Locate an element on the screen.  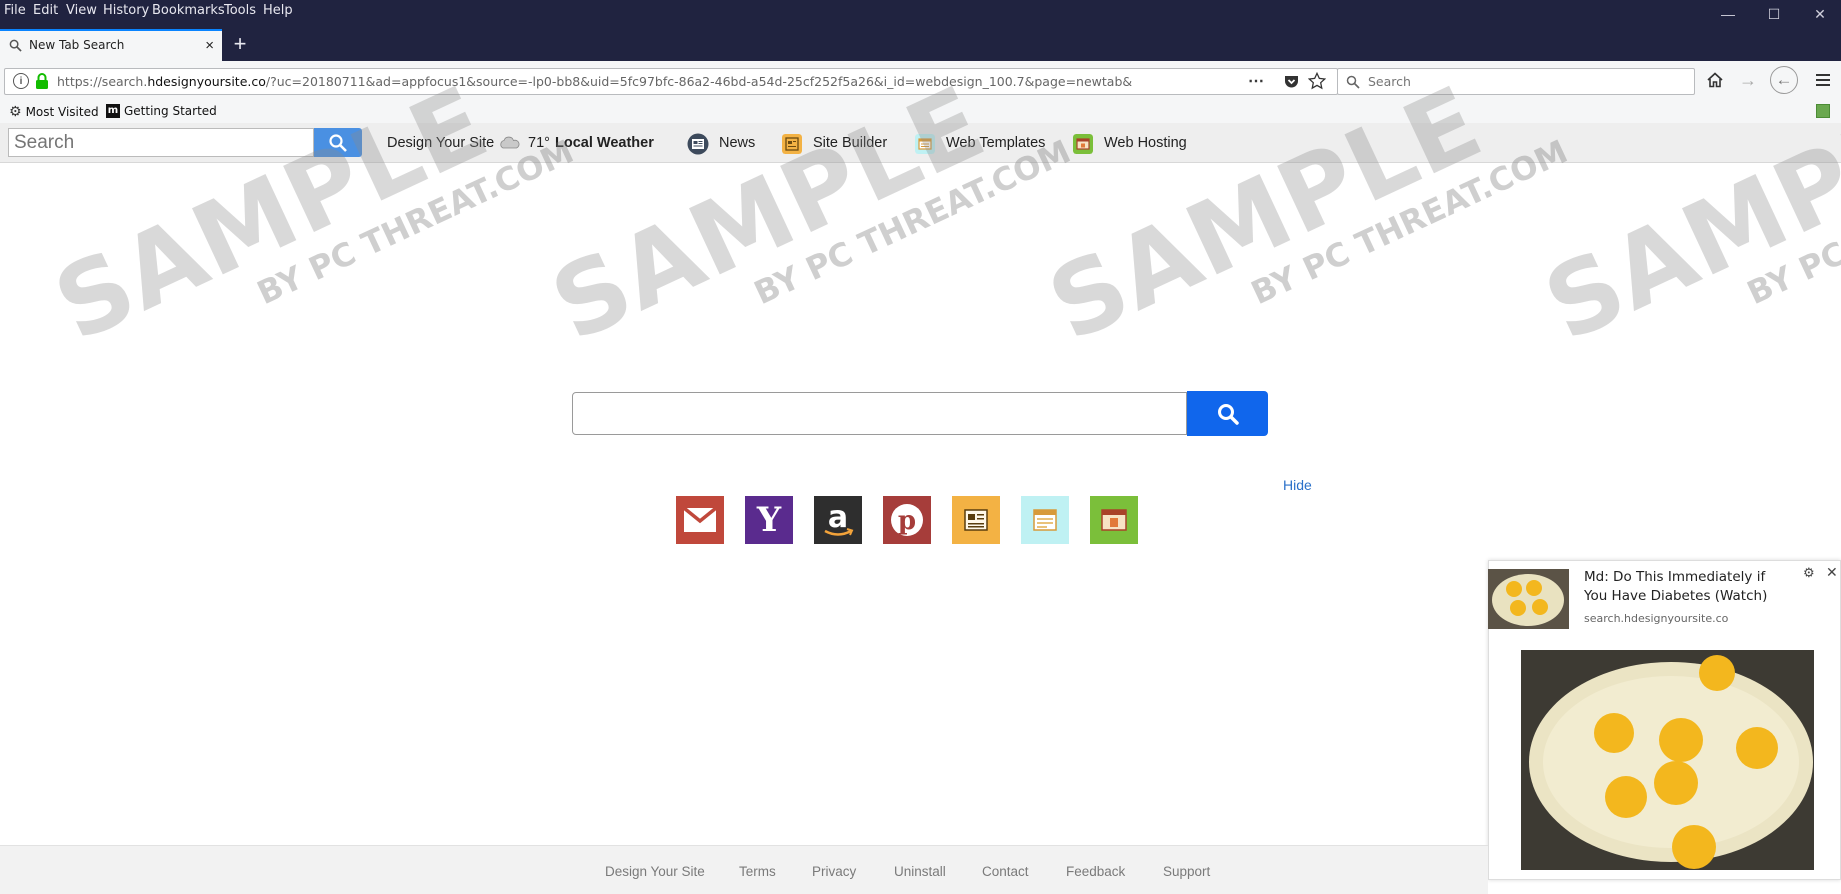
toolbar-search-input is located at coordinates (160, 143).